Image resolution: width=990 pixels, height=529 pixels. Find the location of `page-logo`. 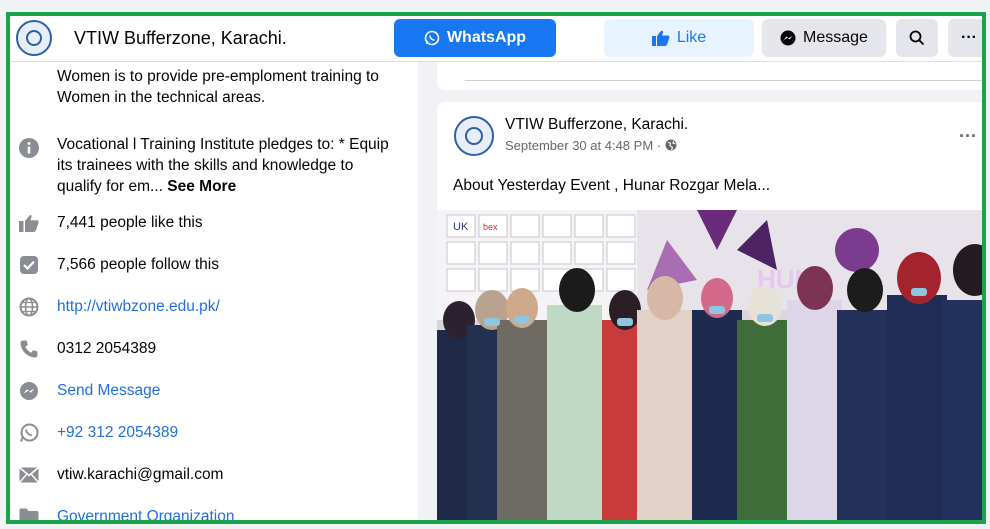

page-logo is located at coordinates (34, 38).